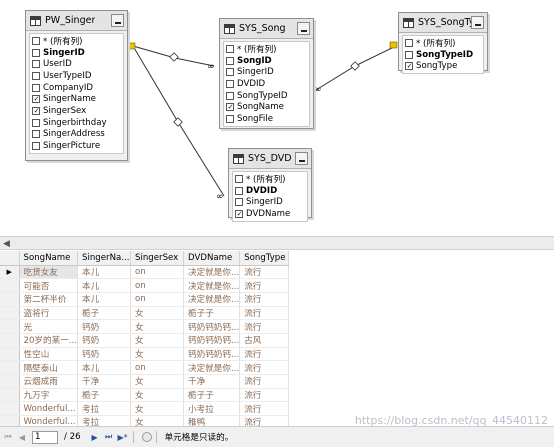 This screenshot has height=447, width=554. What do you see at coordinates (49, 285) in the screenshot?
I see `table-cell: 可能否` at bounding box center [49, 285].